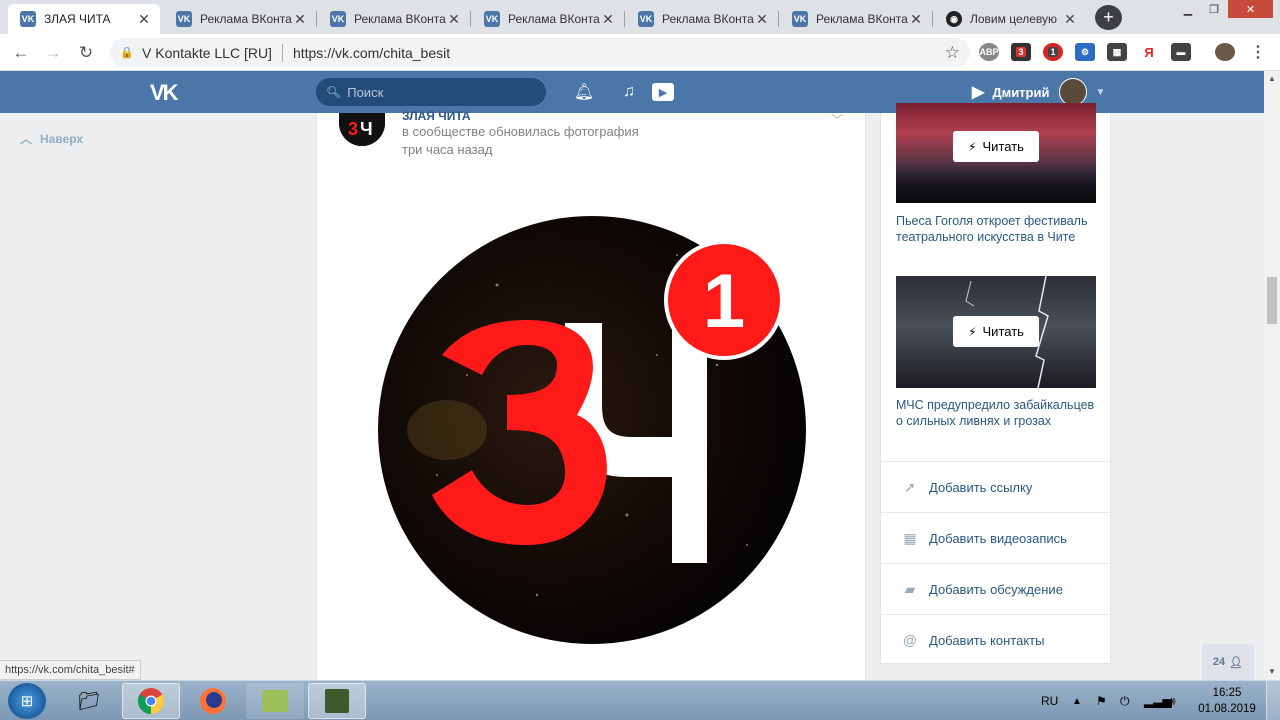  Describe the element at coordinates (1149, 52) in the screenshot. I see `yandex-extension-icon: Я` at that location.